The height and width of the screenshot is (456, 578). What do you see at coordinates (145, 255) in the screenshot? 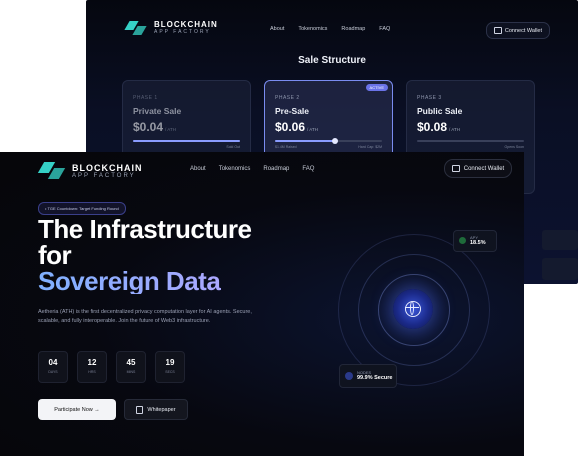
I see `hero-headline: The Infrastructure for Sovereign Data` at bounding box center [145, 255].